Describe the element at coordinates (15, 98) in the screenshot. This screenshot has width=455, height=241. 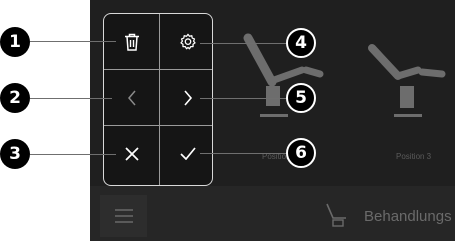
I see `callout-badge-2: 2` at that location.